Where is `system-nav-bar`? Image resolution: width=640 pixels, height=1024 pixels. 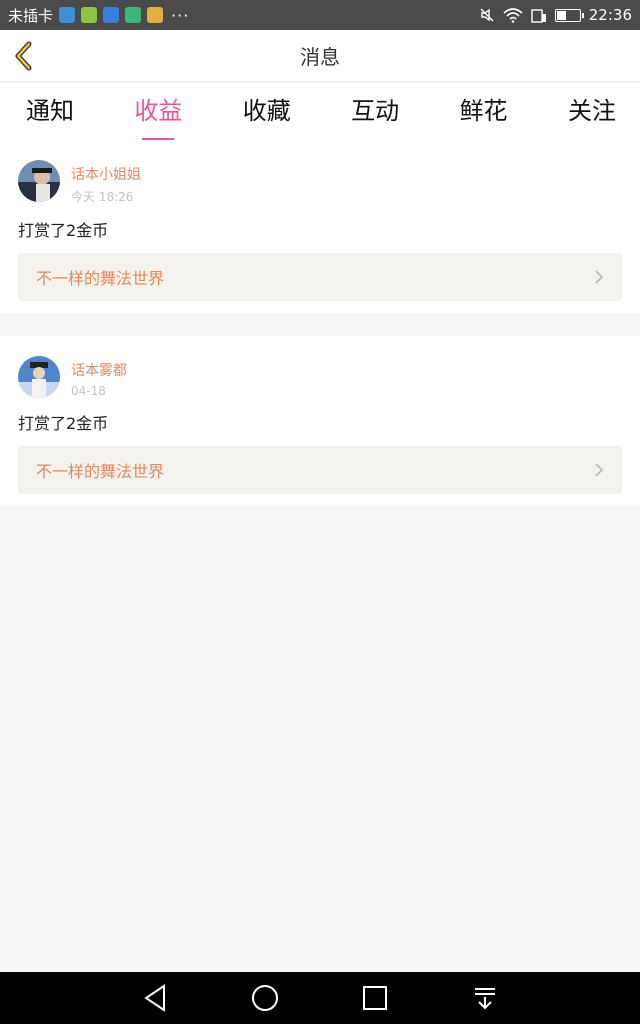 system-nav-bar is located at coordinates (320, 998).